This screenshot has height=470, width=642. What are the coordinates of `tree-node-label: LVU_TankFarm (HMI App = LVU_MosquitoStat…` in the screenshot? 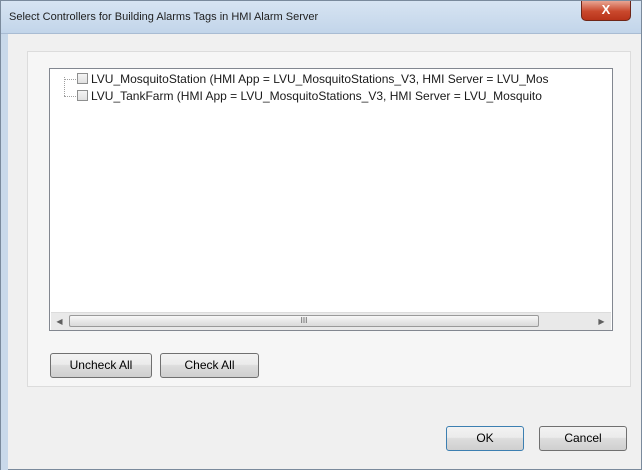 It's located at (316, 96).